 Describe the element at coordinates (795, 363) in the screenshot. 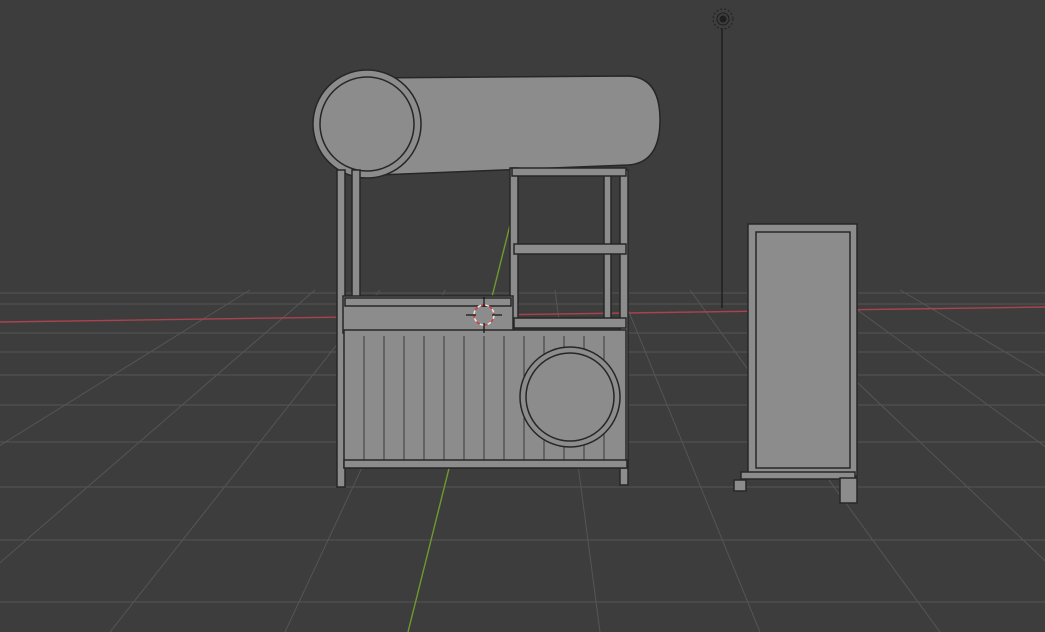

I see `banner-stand` at that location.